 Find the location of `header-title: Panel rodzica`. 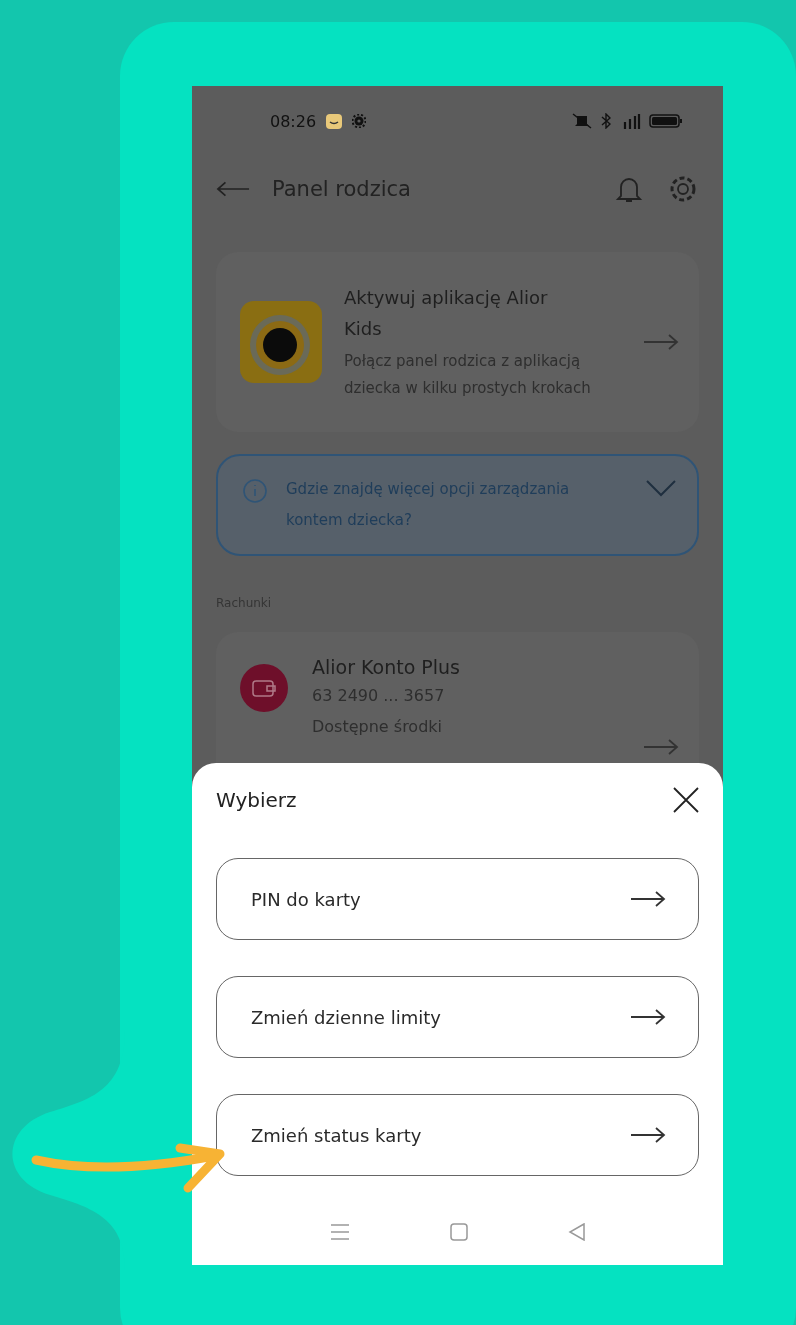

header-title: Panel rodzica is located at coordinates (342, 189).